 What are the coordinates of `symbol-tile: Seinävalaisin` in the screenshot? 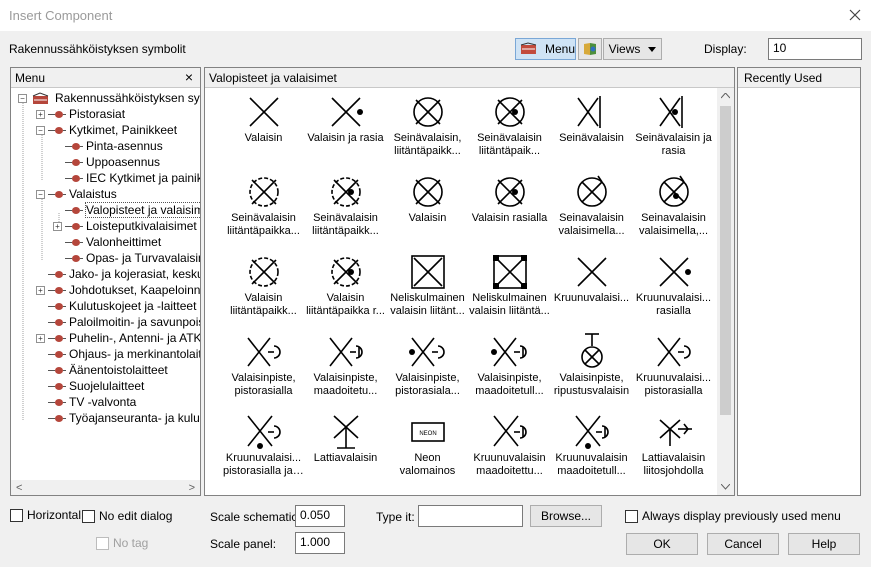 It's located at (591, 132).